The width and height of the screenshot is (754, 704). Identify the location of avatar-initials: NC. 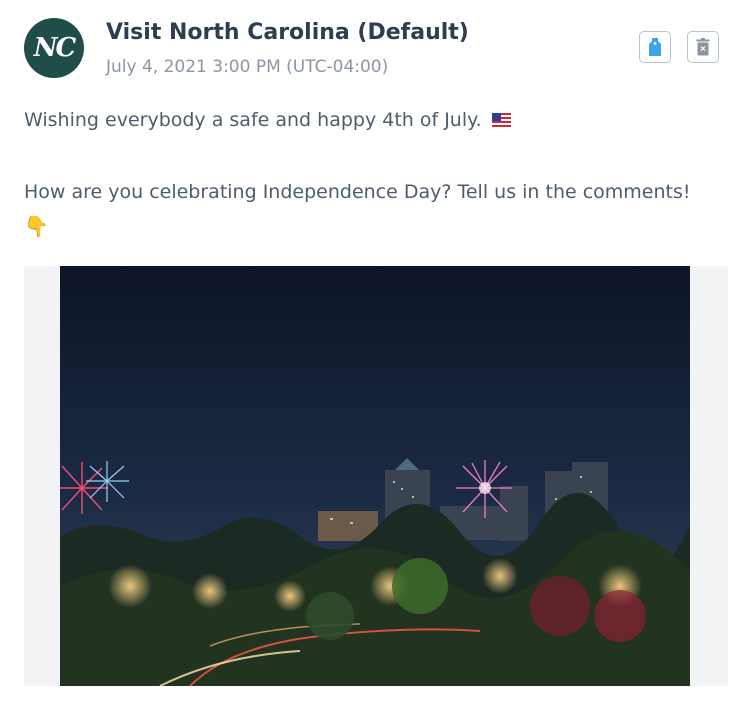
(54, 48).